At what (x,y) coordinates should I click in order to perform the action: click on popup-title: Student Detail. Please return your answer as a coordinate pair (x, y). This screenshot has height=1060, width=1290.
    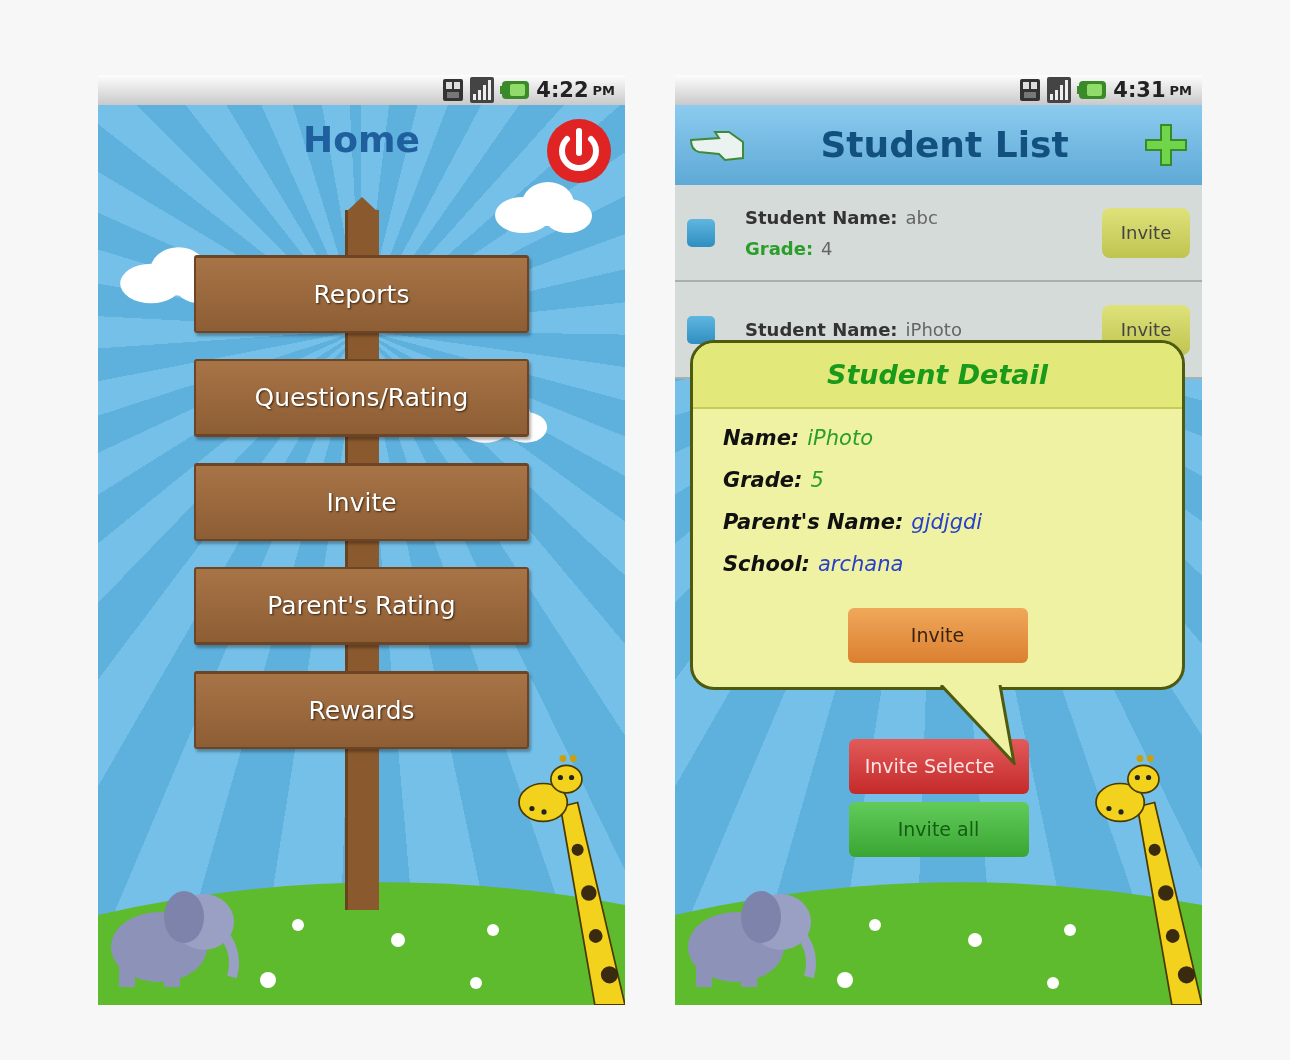
    Looking at the image, I should click on (937, 376).